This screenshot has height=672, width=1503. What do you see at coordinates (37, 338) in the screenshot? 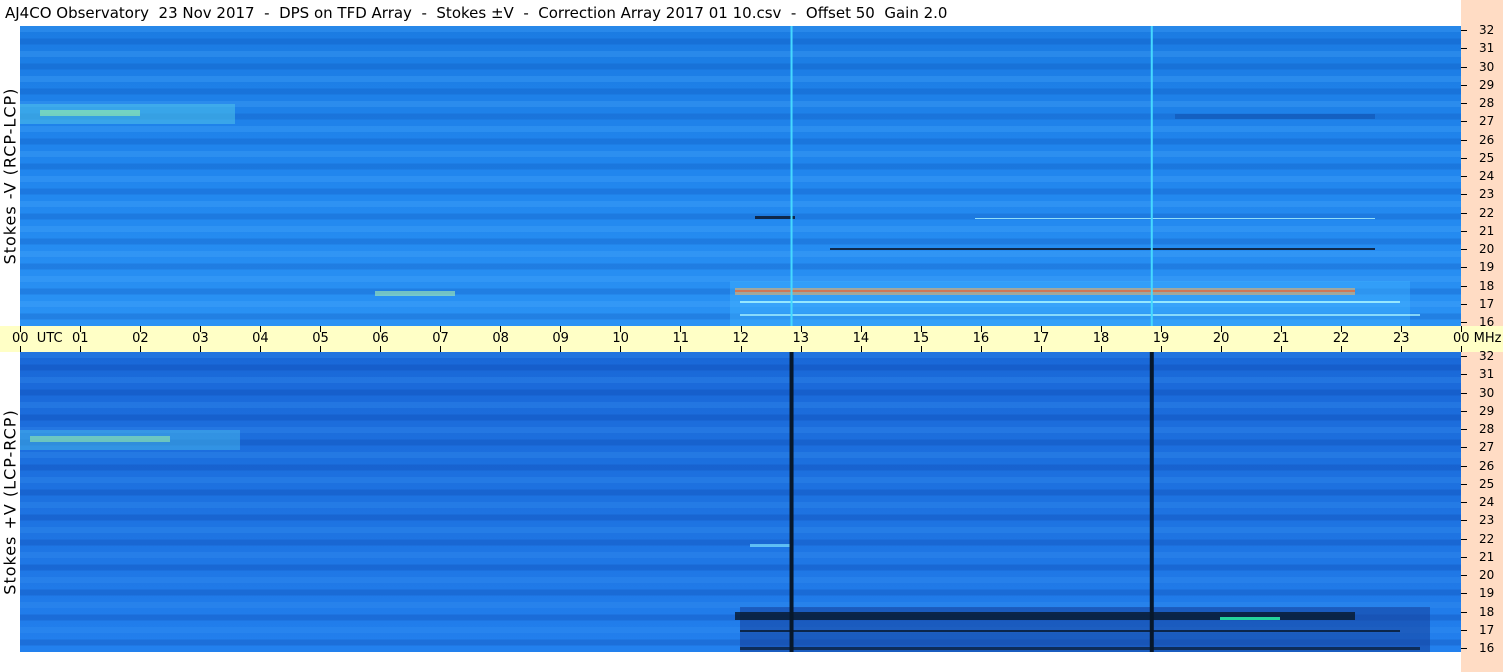
I see `time-tick-label: 00 UTC` at bounding box center [37, 338].